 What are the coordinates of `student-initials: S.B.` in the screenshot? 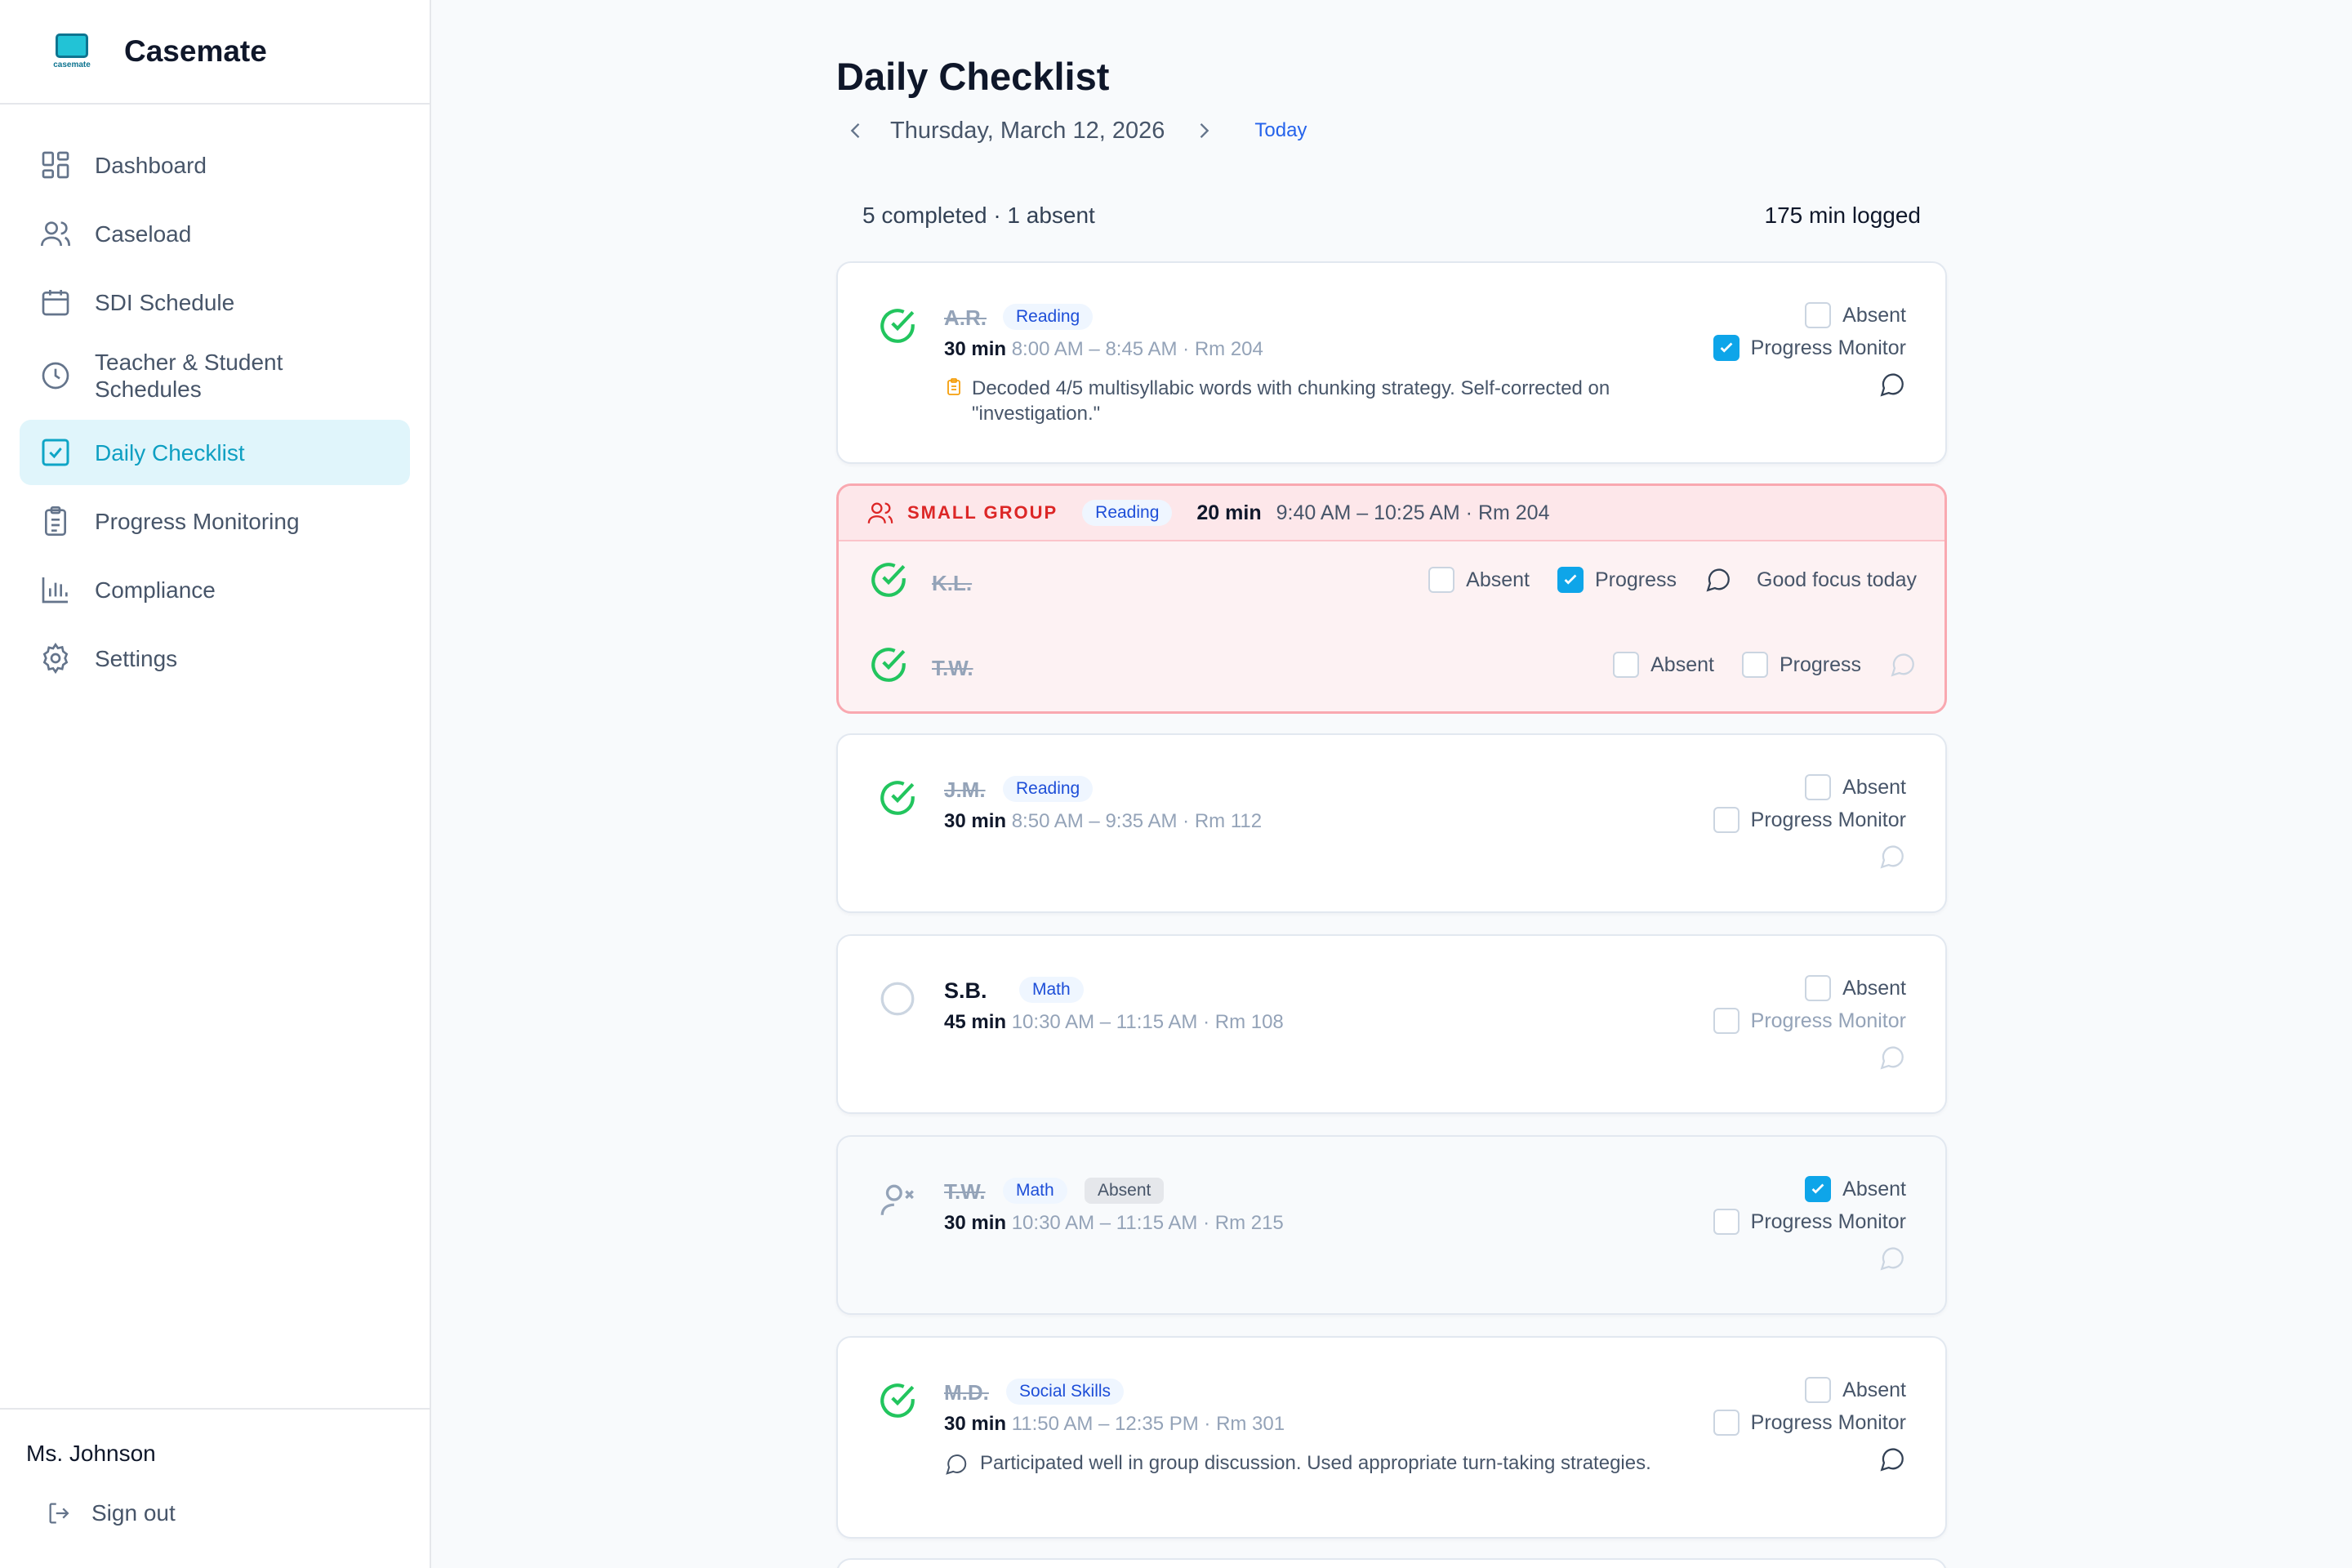 It's located at (965, 990).